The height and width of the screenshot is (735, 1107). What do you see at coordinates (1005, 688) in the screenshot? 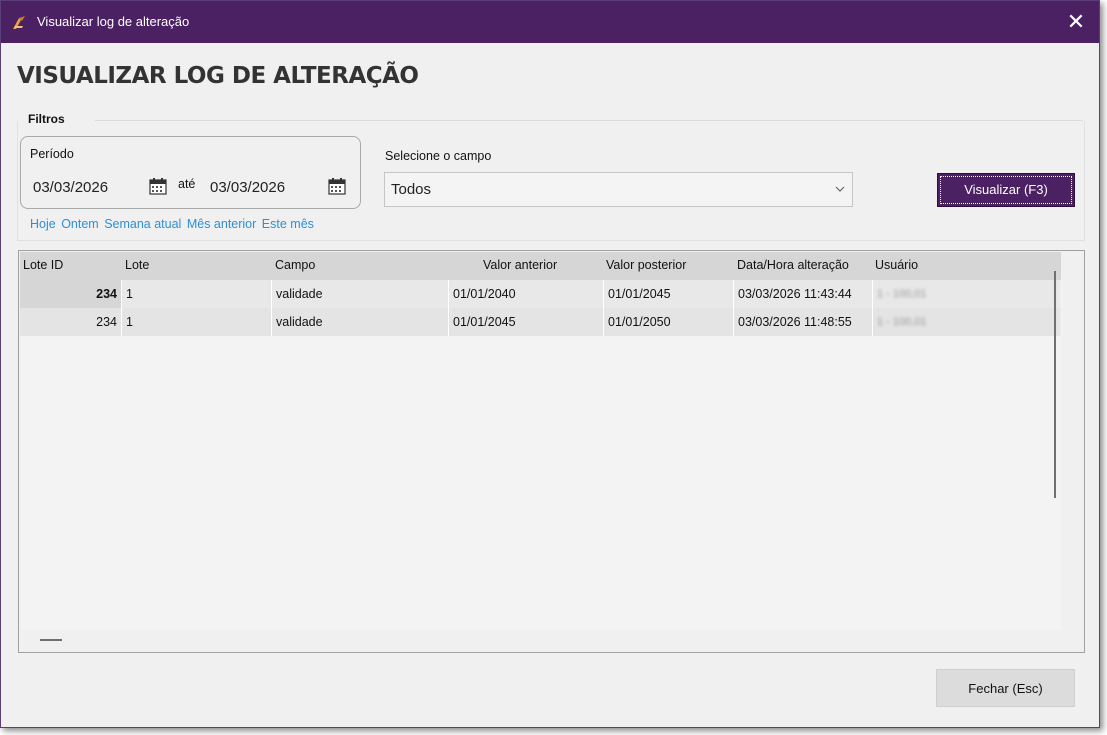
I see `close-button: Fechar (Esc)` at bounding box center [1005, 688].